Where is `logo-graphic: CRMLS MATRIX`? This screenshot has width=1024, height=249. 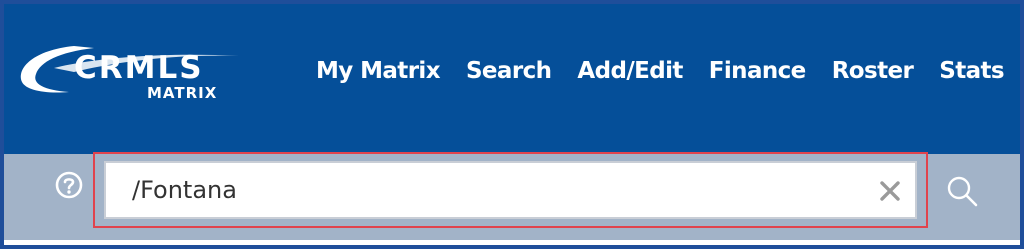 logo-graphic: CRMLS MATRIX is located at coordinates (129, 74).